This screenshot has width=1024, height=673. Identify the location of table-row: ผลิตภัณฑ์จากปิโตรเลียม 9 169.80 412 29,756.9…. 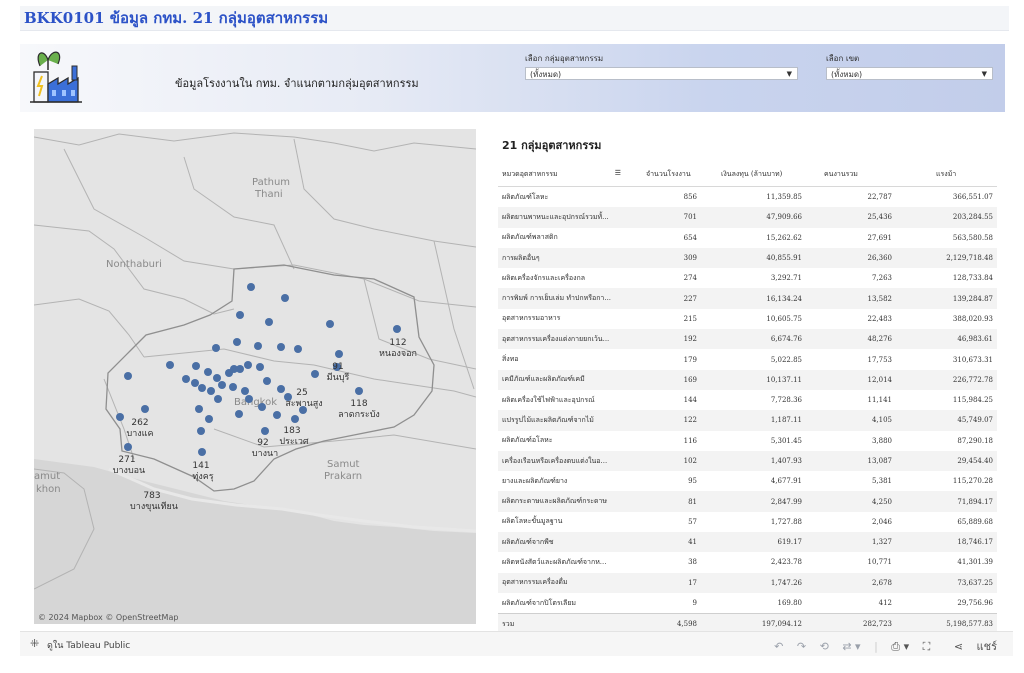
(747, 603).